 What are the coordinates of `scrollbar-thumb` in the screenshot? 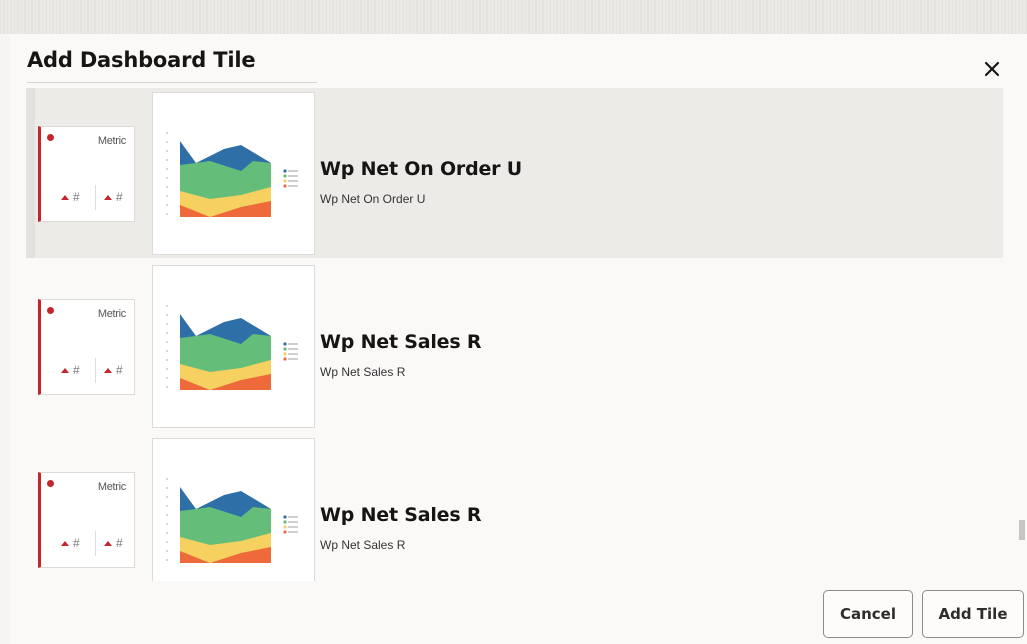 It's located at (1022, 530).